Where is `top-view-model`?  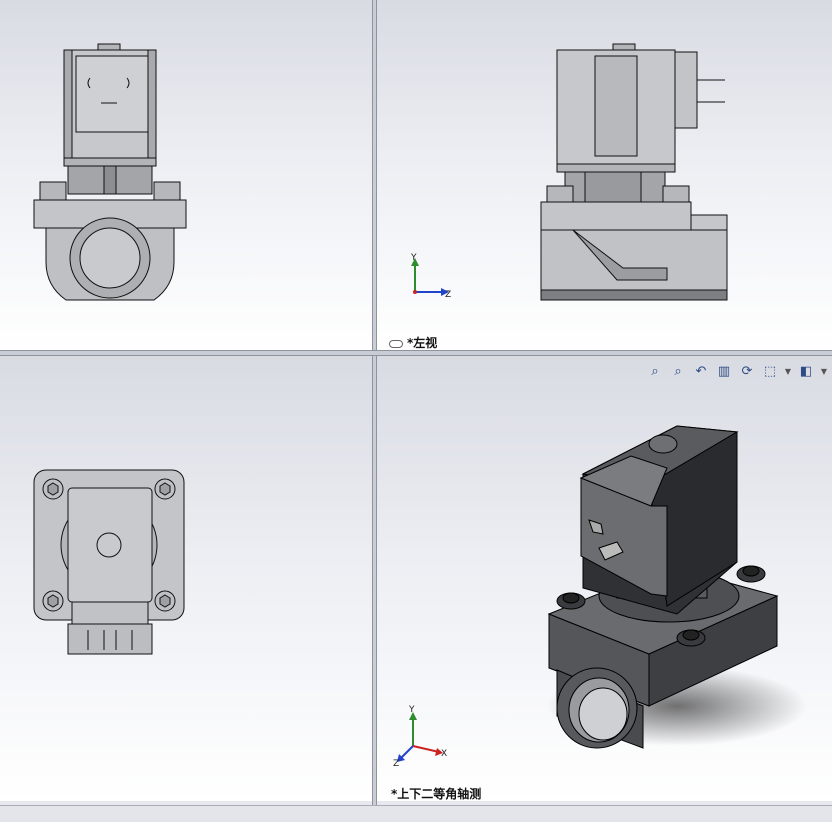 top-view-model is located at coordinates (109, 562).